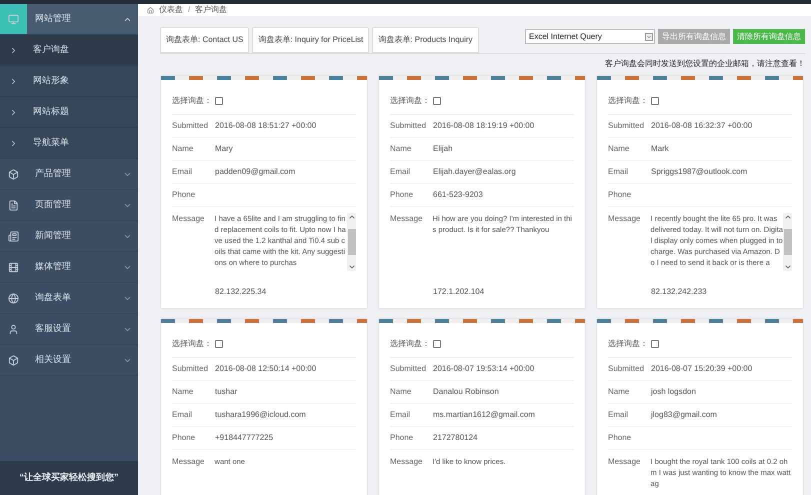 This screenshot has height=495, width=811. I want to click on sidebar-item: 网站形象, so click(69, 81).